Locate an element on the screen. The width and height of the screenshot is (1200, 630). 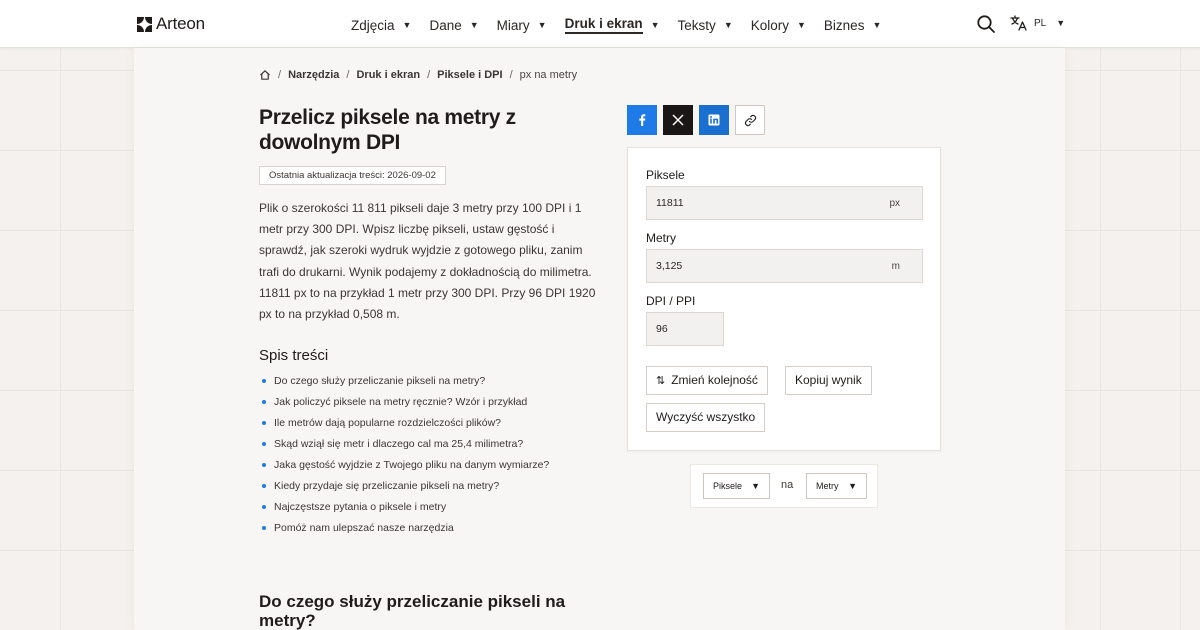
pixels-value: 11811 is located at coordinates (670, 203).